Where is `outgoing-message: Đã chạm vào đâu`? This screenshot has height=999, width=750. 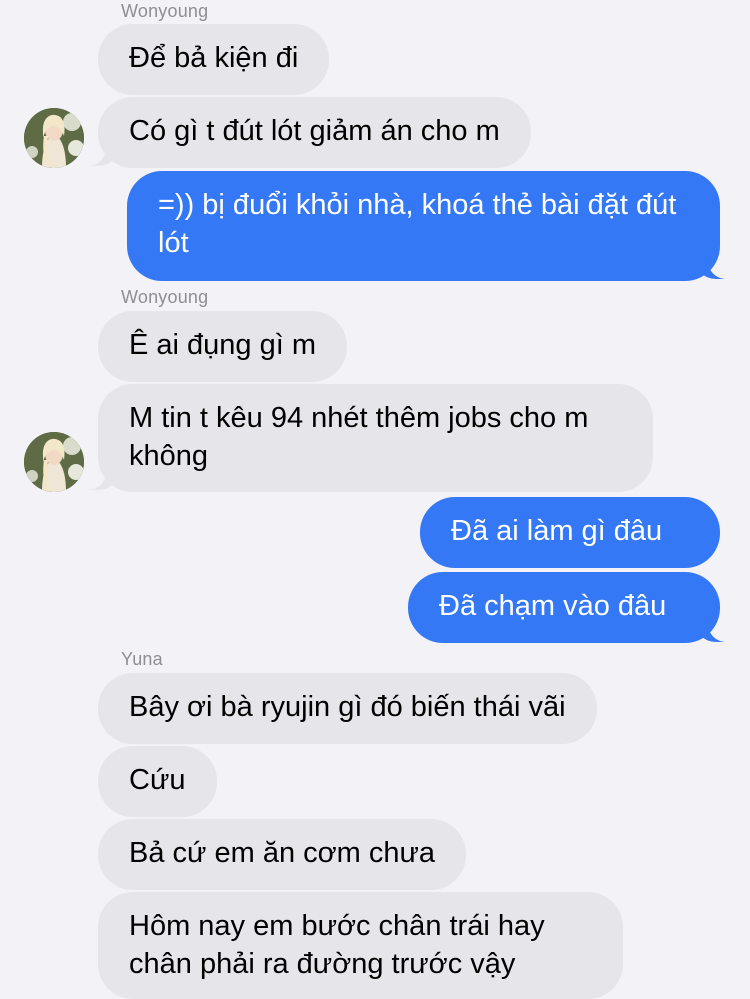 outgoing-message: Đã chạm vào đâu is located at coordinates (564, 607).